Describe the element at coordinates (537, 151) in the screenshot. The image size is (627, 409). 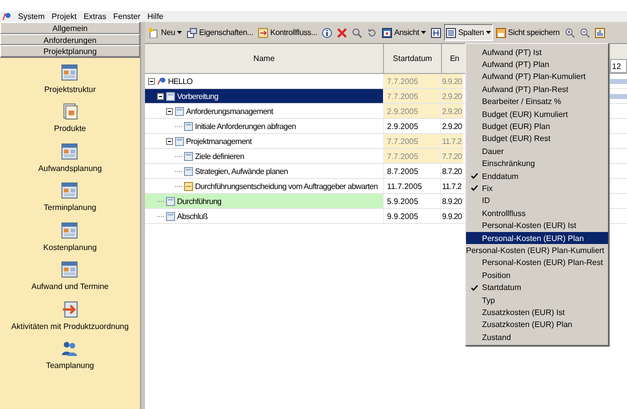
I see `menu-item: Dauer` at that location.